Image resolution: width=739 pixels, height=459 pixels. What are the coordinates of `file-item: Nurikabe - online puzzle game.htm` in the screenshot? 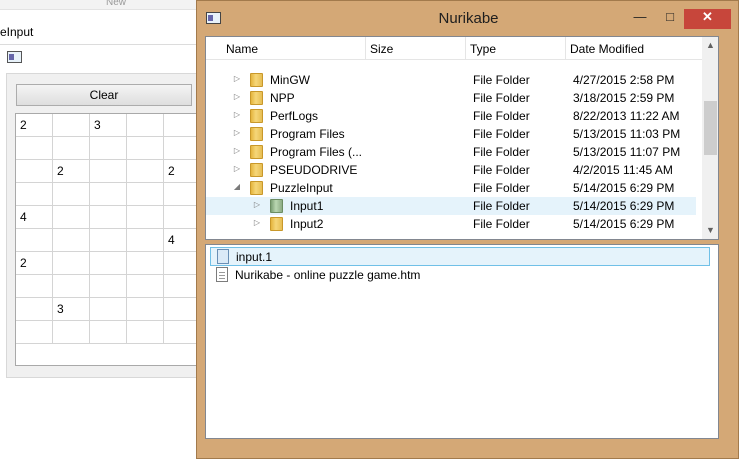 It's located at (460, 275).